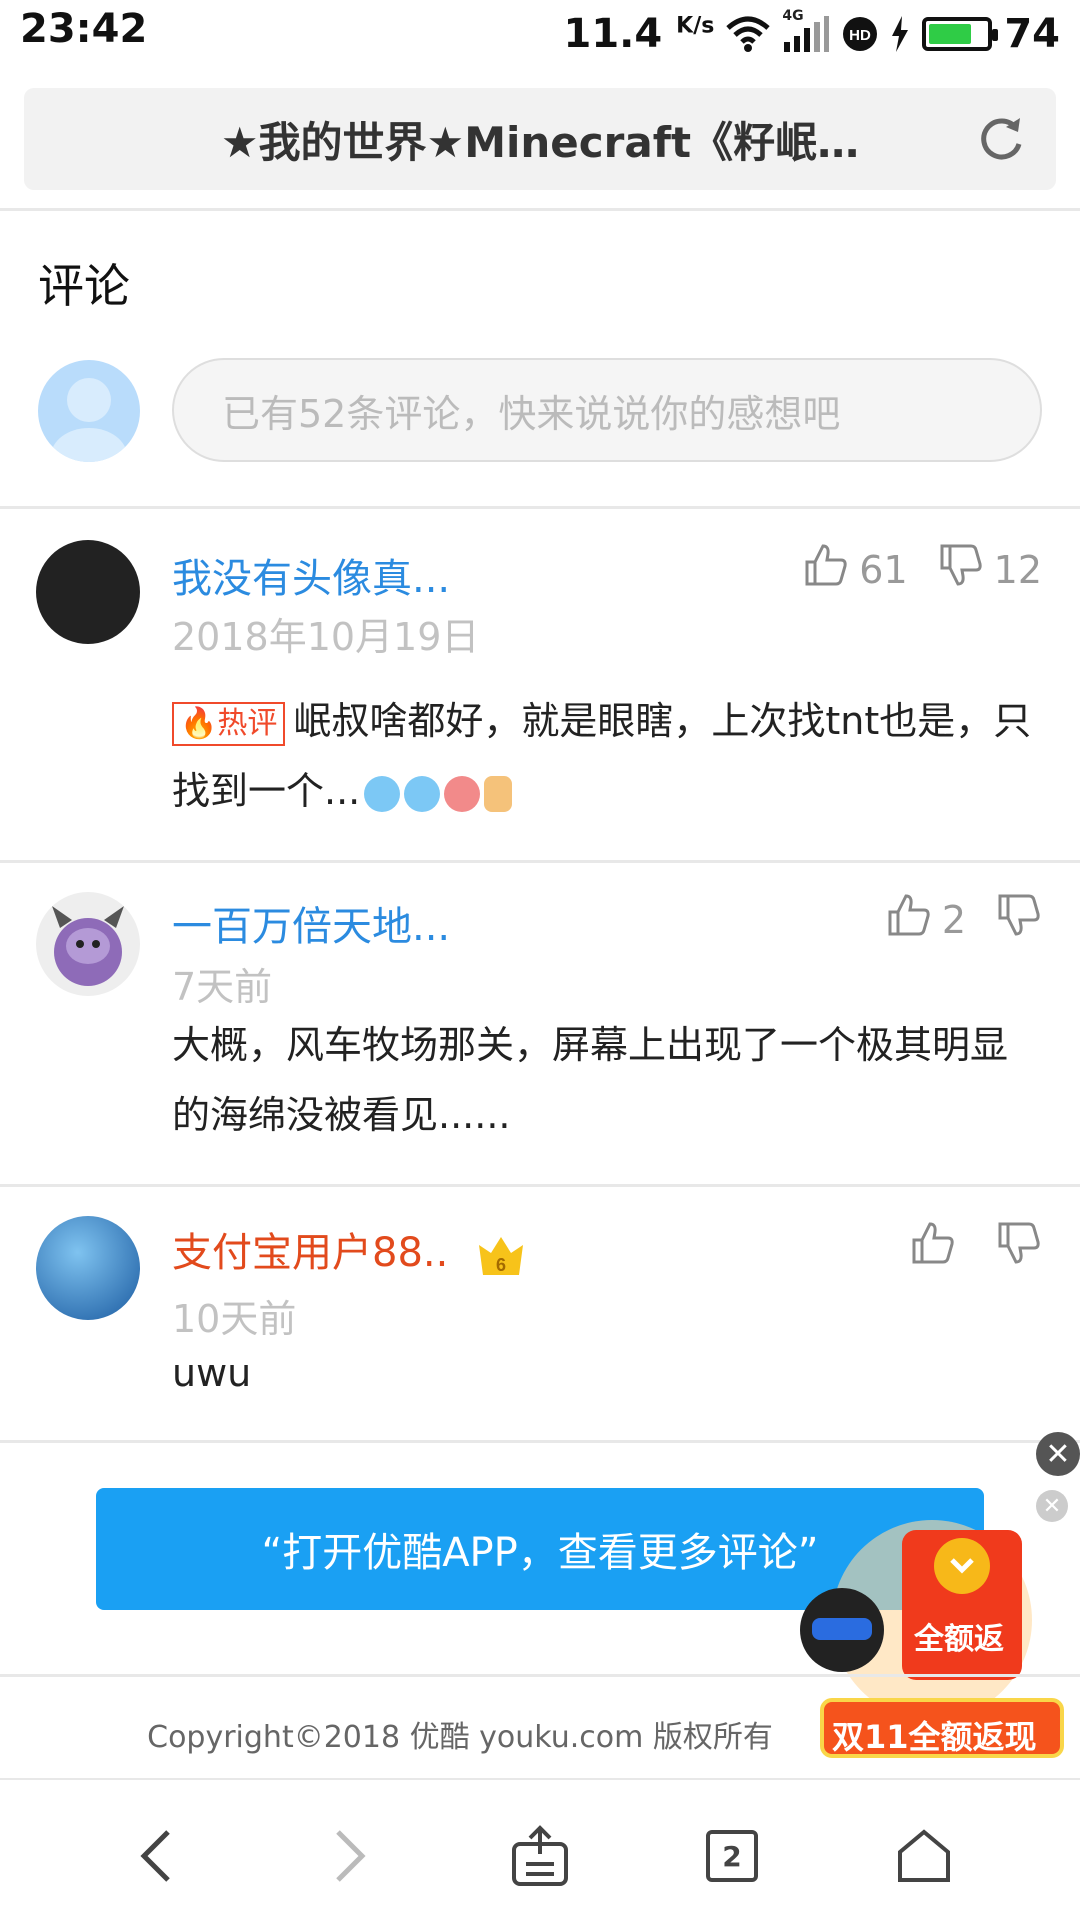 The height and width of the screenshot is (1920, 1080). Describe the element at coordinates (501, 1265) in the screenshot. I see `vip-level-value: 6` at that location.